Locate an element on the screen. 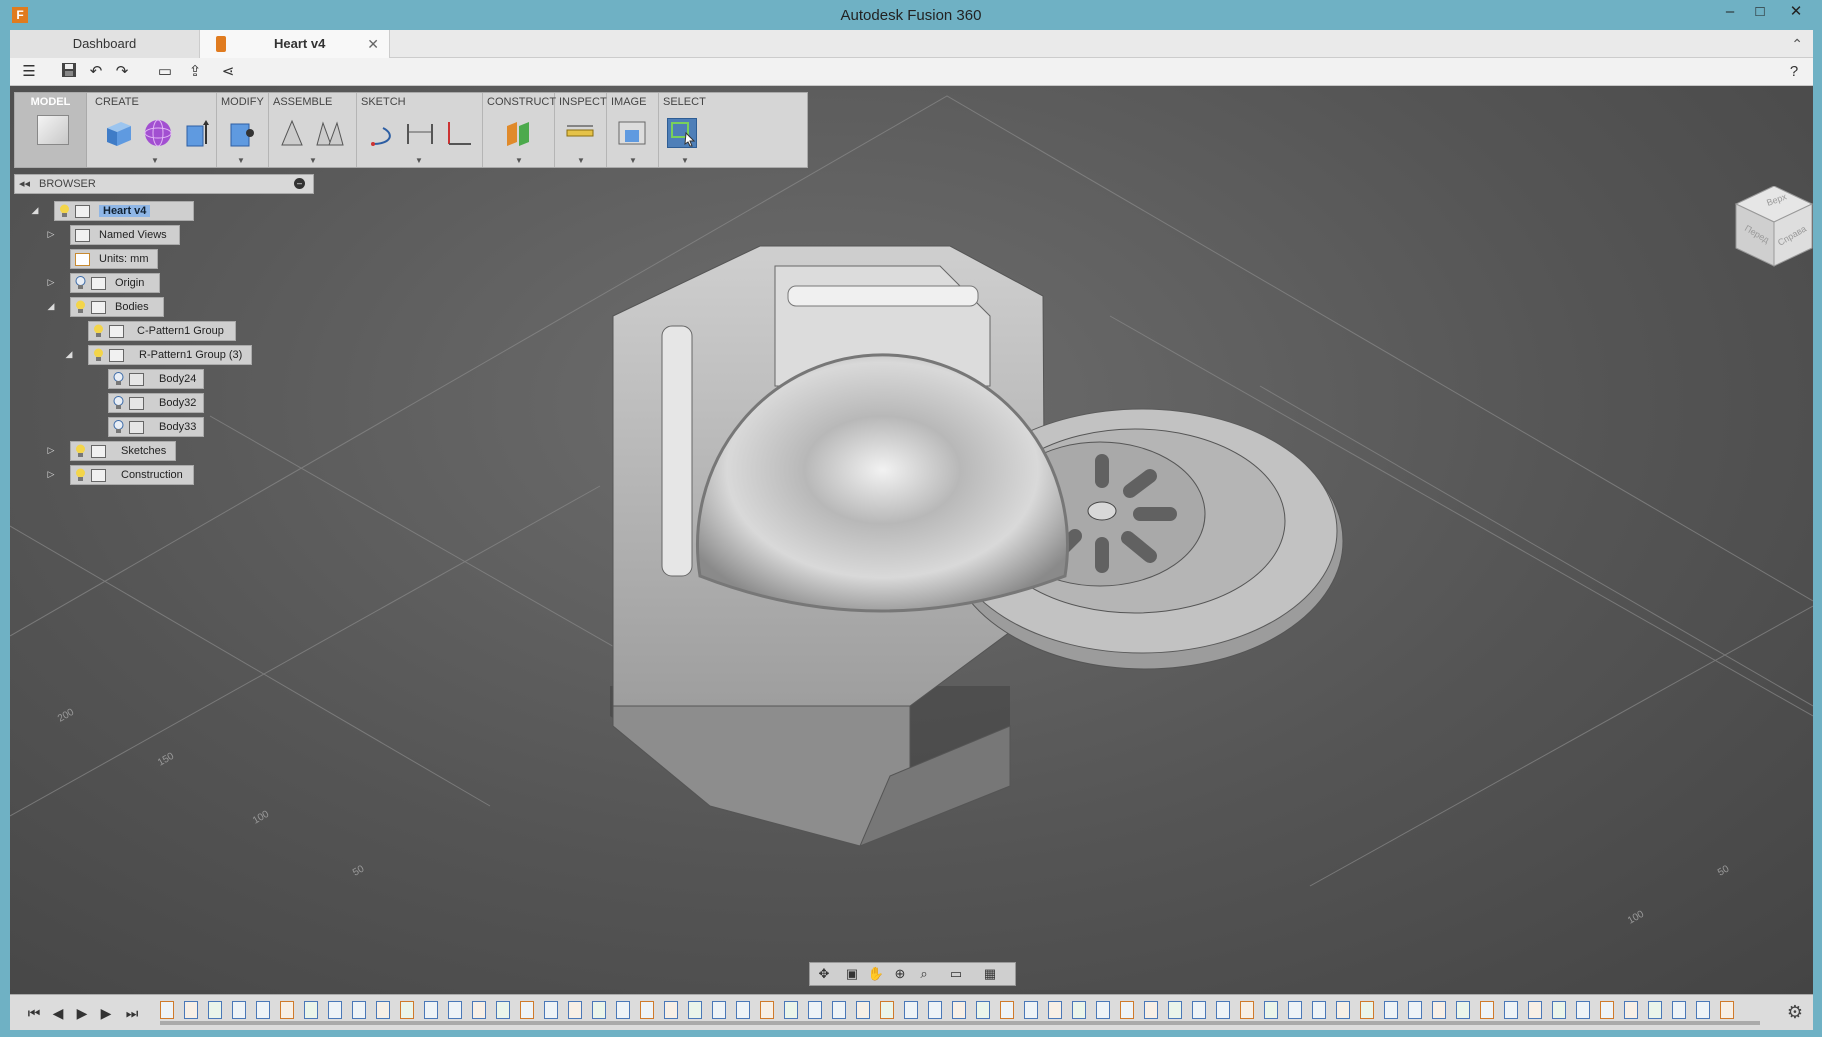 The image size is (1822, 1037). share-icon: ⋖ is located at coordinates (228, 72).